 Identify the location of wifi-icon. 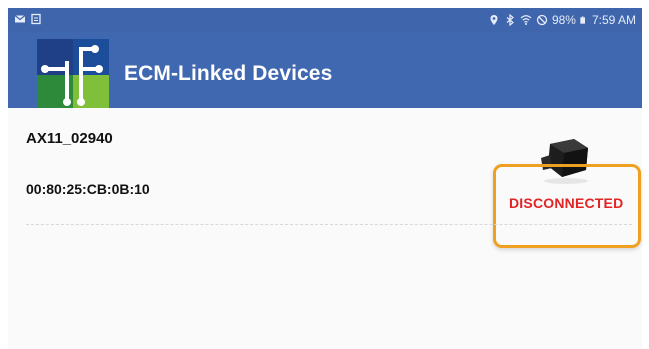
(526, 20).